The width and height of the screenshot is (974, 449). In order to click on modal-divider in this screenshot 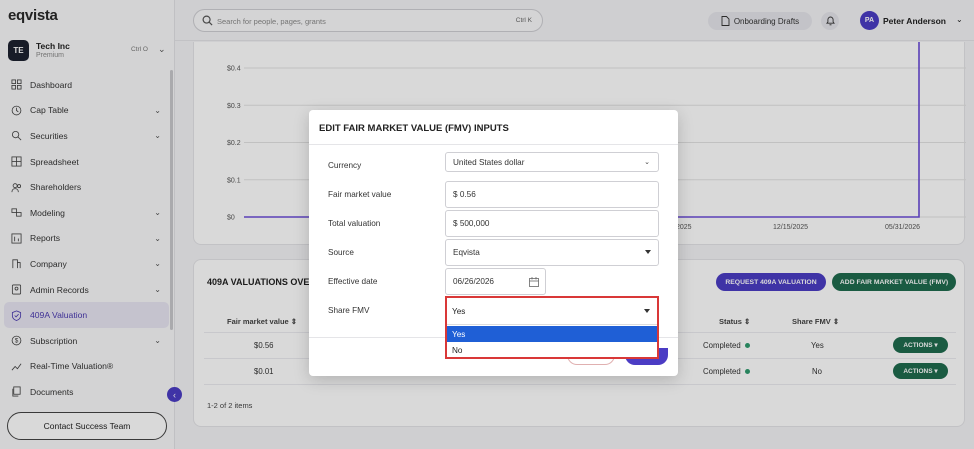, I will do `click(493, 144)`.